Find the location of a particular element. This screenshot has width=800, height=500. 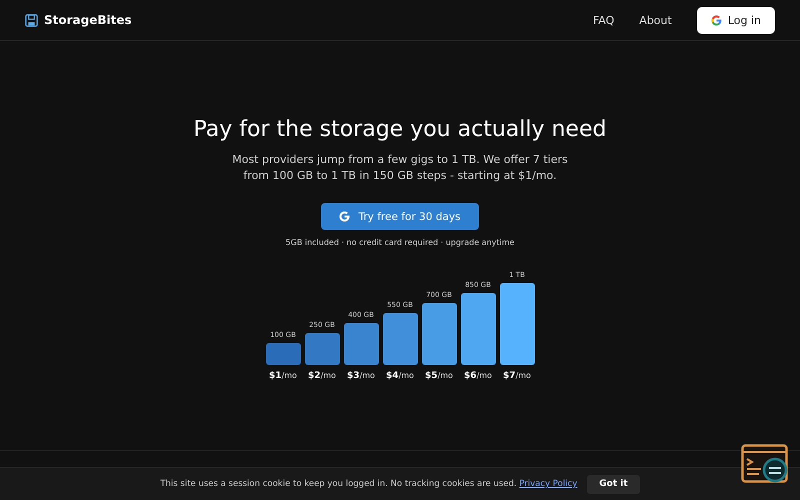

terminal-search-icon is located at coordinates (766, 465).